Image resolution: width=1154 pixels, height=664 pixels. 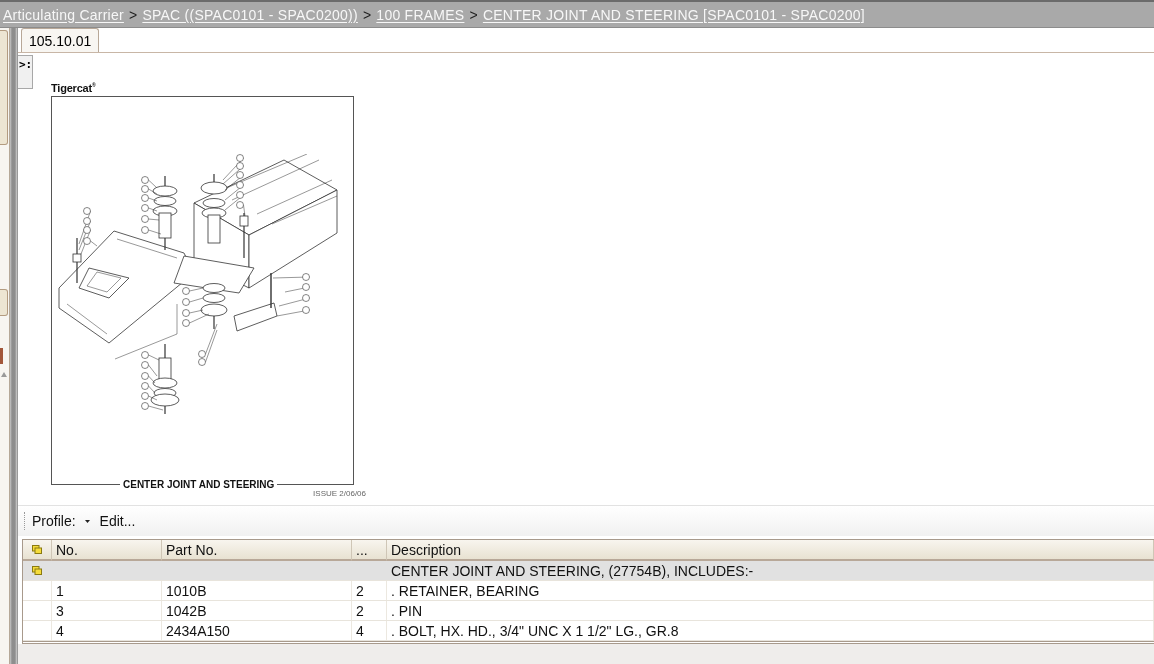 What do you see at coordinates (107, 550) in the screenshot?
I see `column-header: No.` at bounding box center [107, 550].